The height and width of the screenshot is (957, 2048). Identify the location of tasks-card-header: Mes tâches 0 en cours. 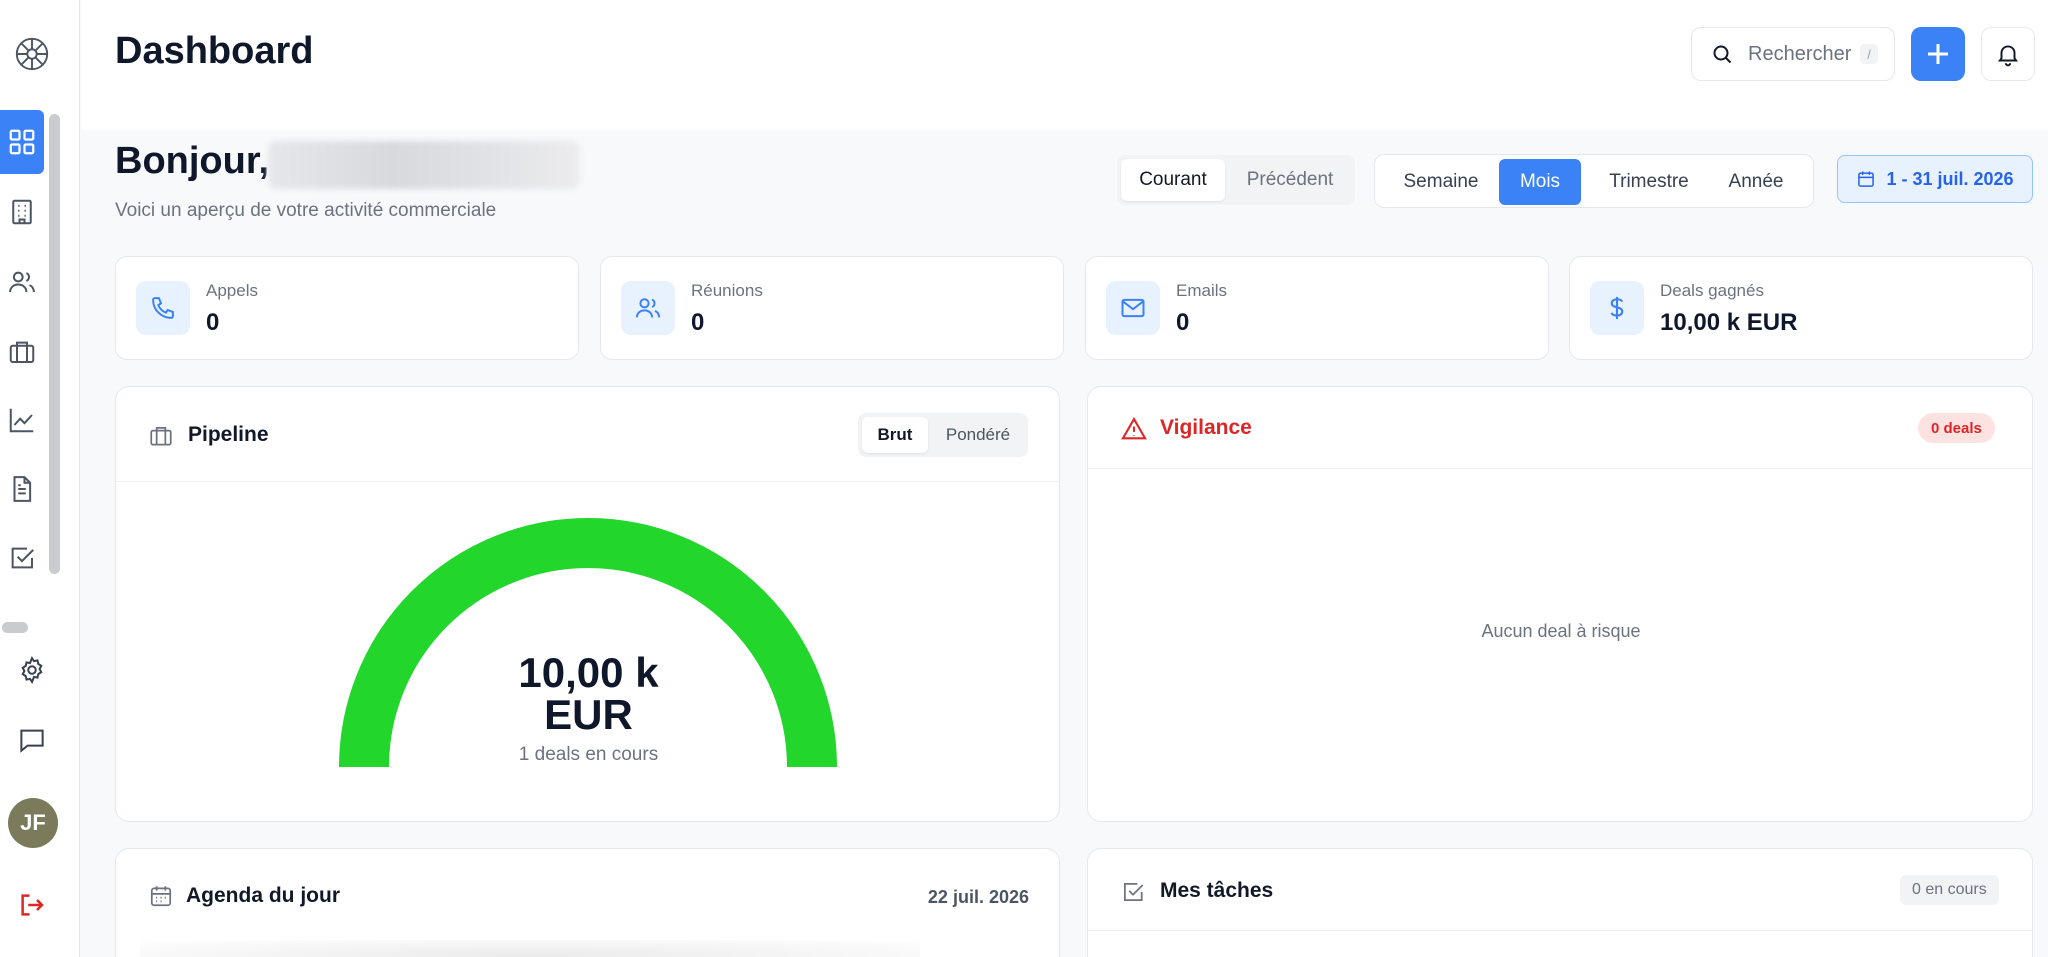
(1560, 890).